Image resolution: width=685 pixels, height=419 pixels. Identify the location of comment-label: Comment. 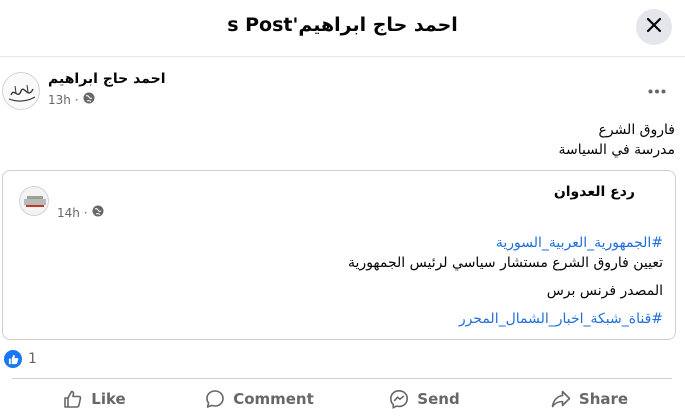
(273, 398).